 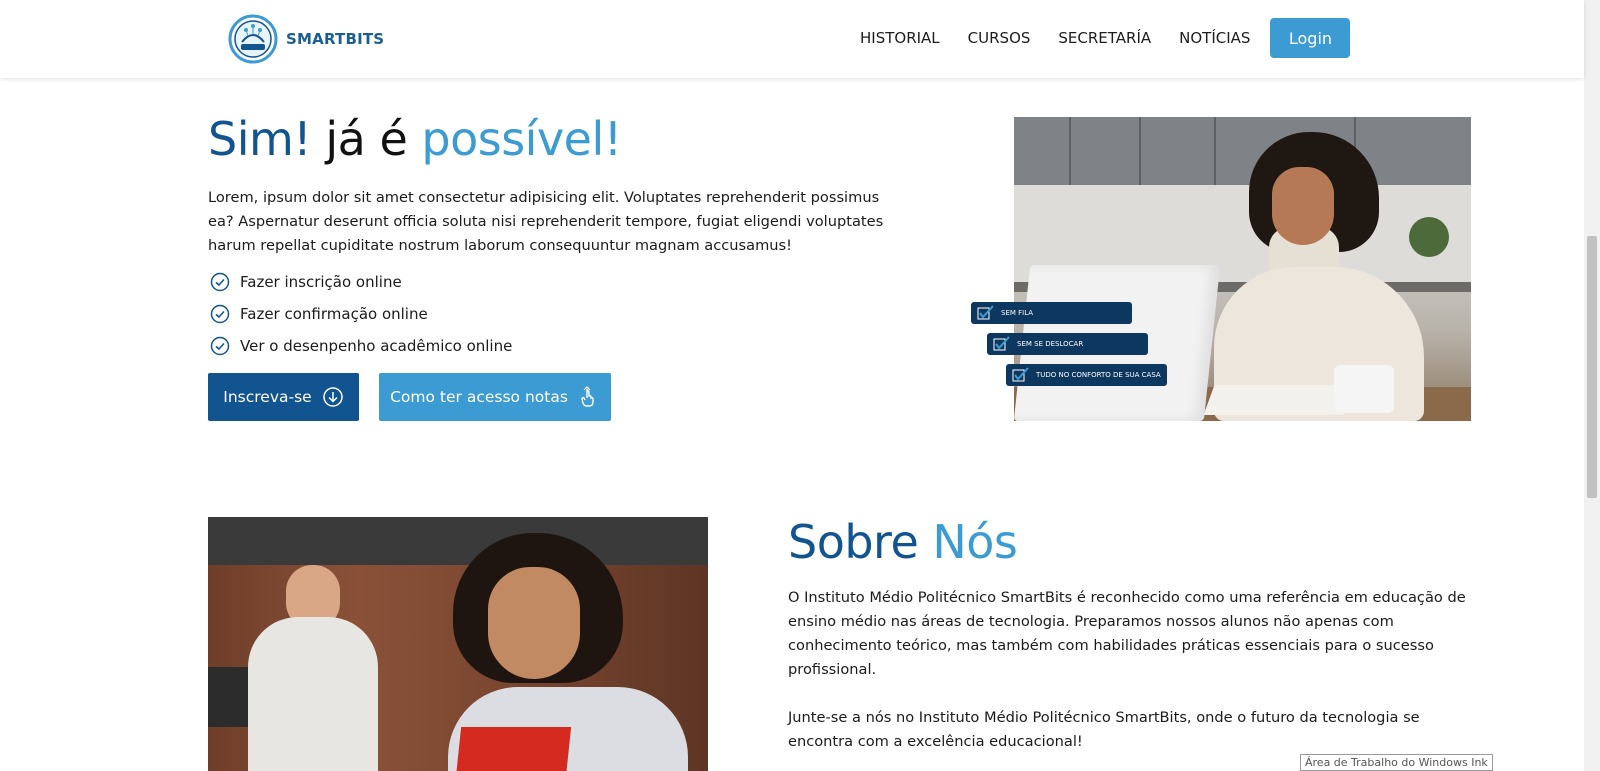 I want to click on badge-no-travel: SEM SE DESLOCAR, so click(x=1067, y=344).